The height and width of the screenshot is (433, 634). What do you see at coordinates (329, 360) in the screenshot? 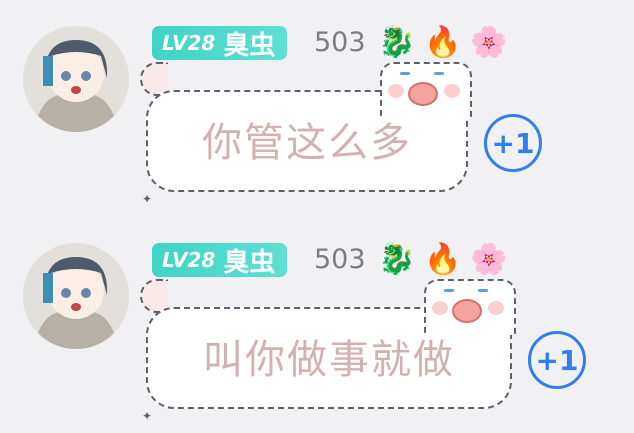
I see `message-text: 叫你做事就做` at bounding box center [329, 360].